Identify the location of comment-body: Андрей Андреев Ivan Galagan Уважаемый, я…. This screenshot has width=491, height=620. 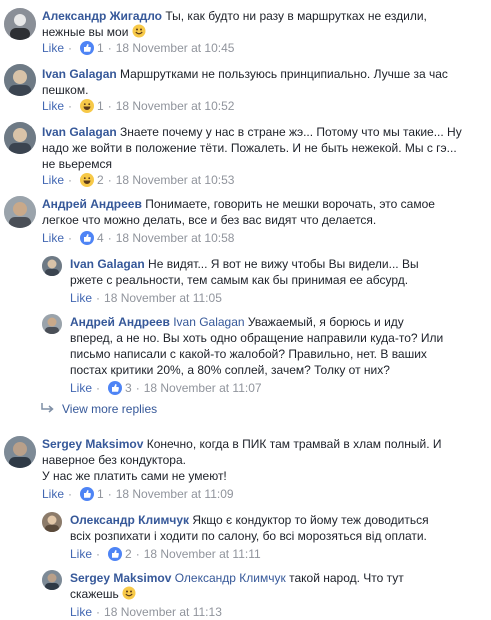
(275, 346).